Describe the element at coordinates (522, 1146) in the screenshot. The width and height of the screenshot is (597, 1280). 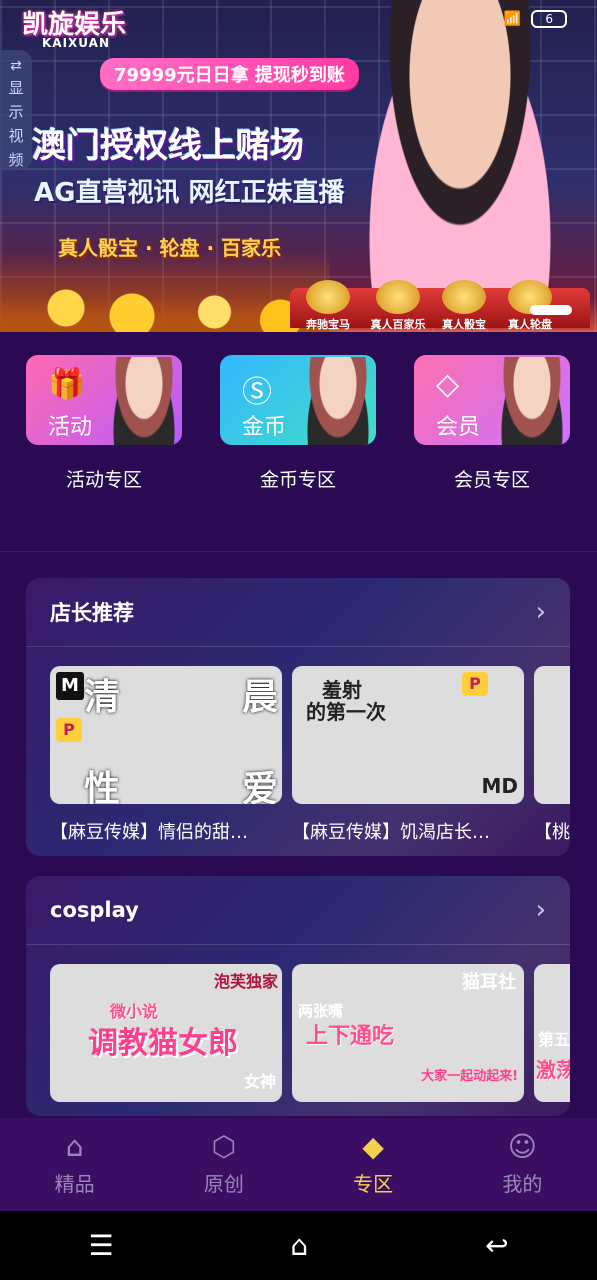
I see `user-icon: ☺` at that location.